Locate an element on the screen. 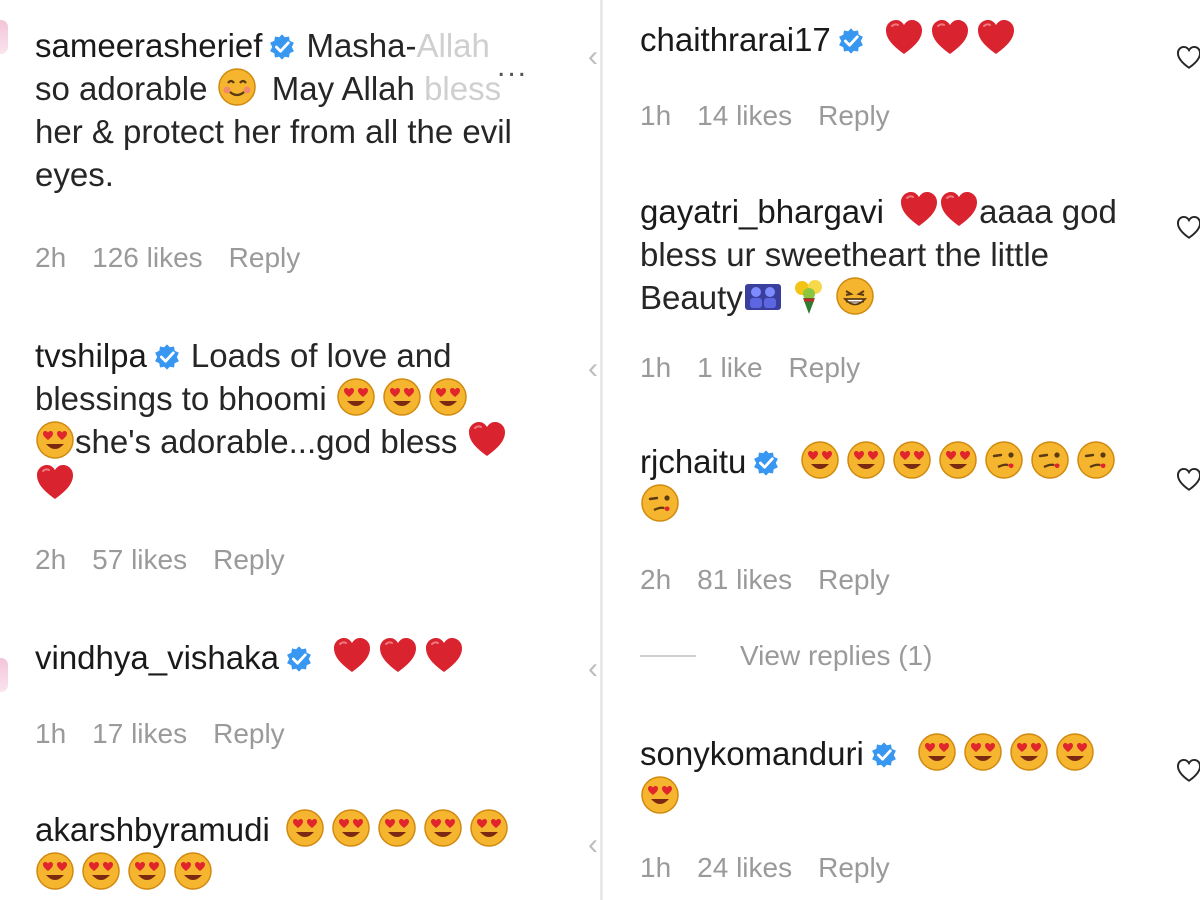  comment-username: gayatri_bhargavi is located at coordinates (762, 211).